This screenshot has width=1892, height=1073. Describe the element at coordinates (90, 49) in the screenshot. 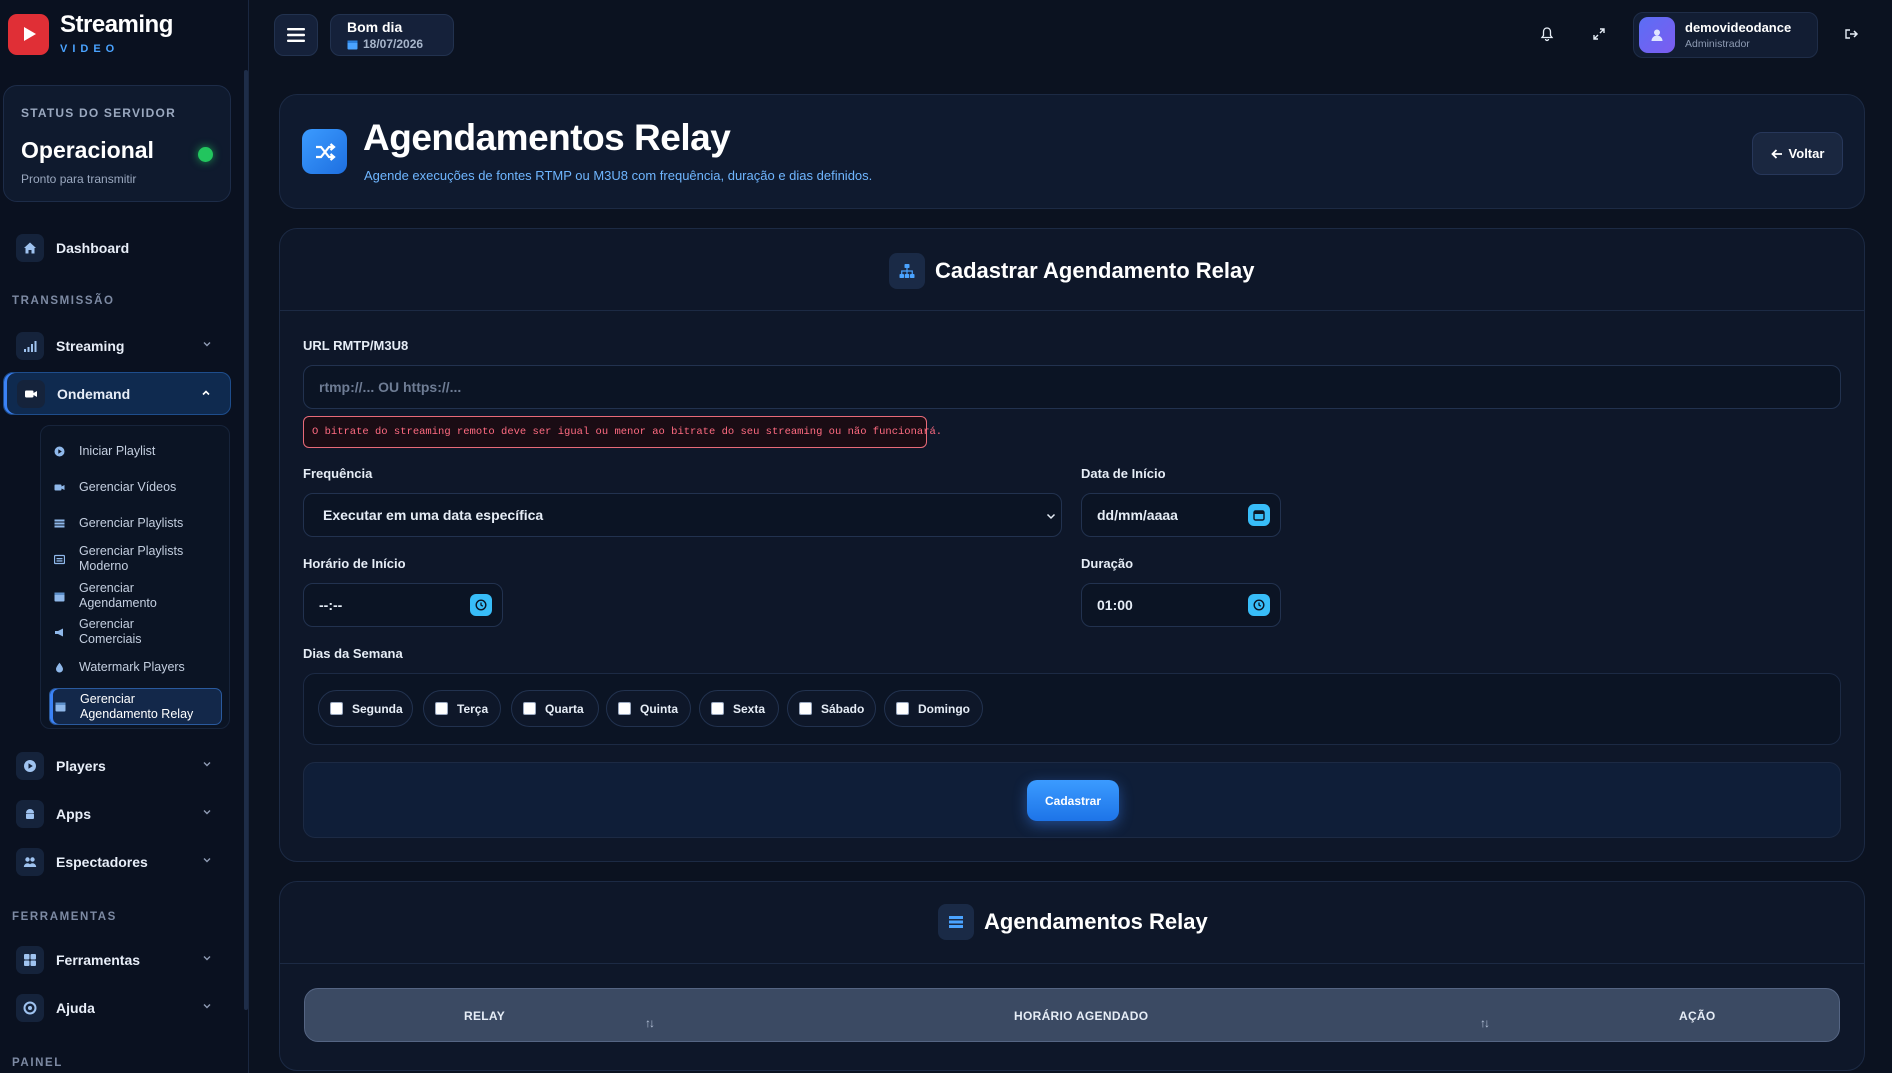

I see `brand-sub: VIDEO` at that location.